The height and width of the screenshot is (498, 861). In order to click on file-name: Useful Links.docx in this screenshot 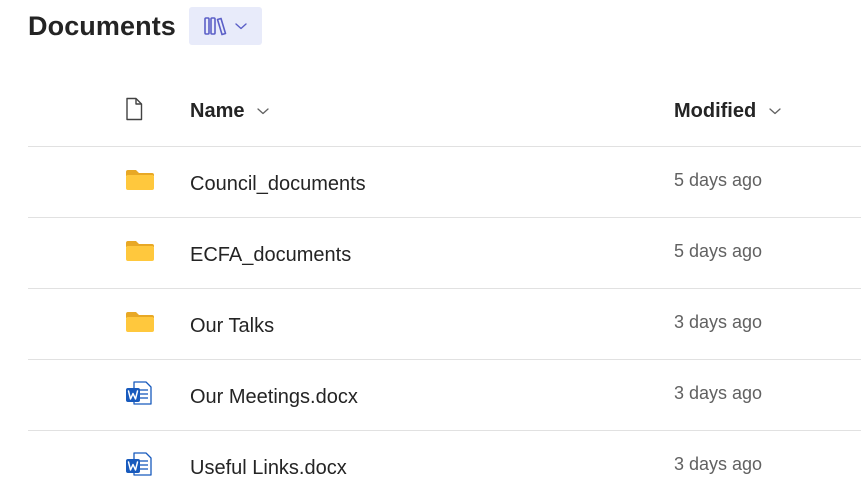, I will do `click(268, 465)`.